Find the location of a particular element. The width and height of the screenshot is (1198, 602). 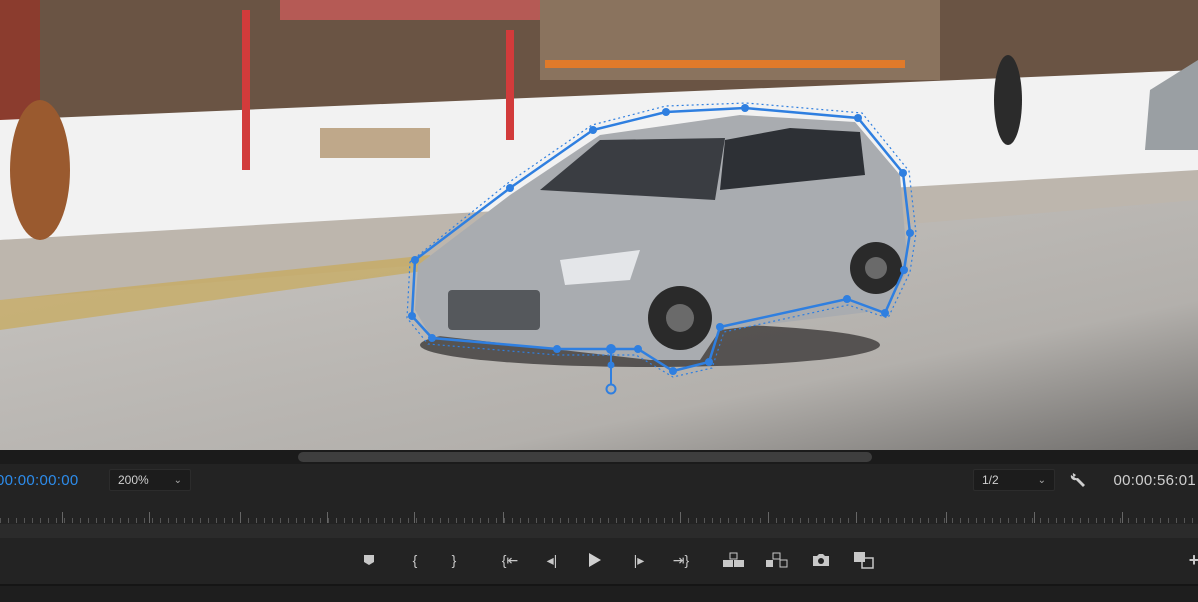

button-editor-add-button: + is located at coordinates (1190, 560).